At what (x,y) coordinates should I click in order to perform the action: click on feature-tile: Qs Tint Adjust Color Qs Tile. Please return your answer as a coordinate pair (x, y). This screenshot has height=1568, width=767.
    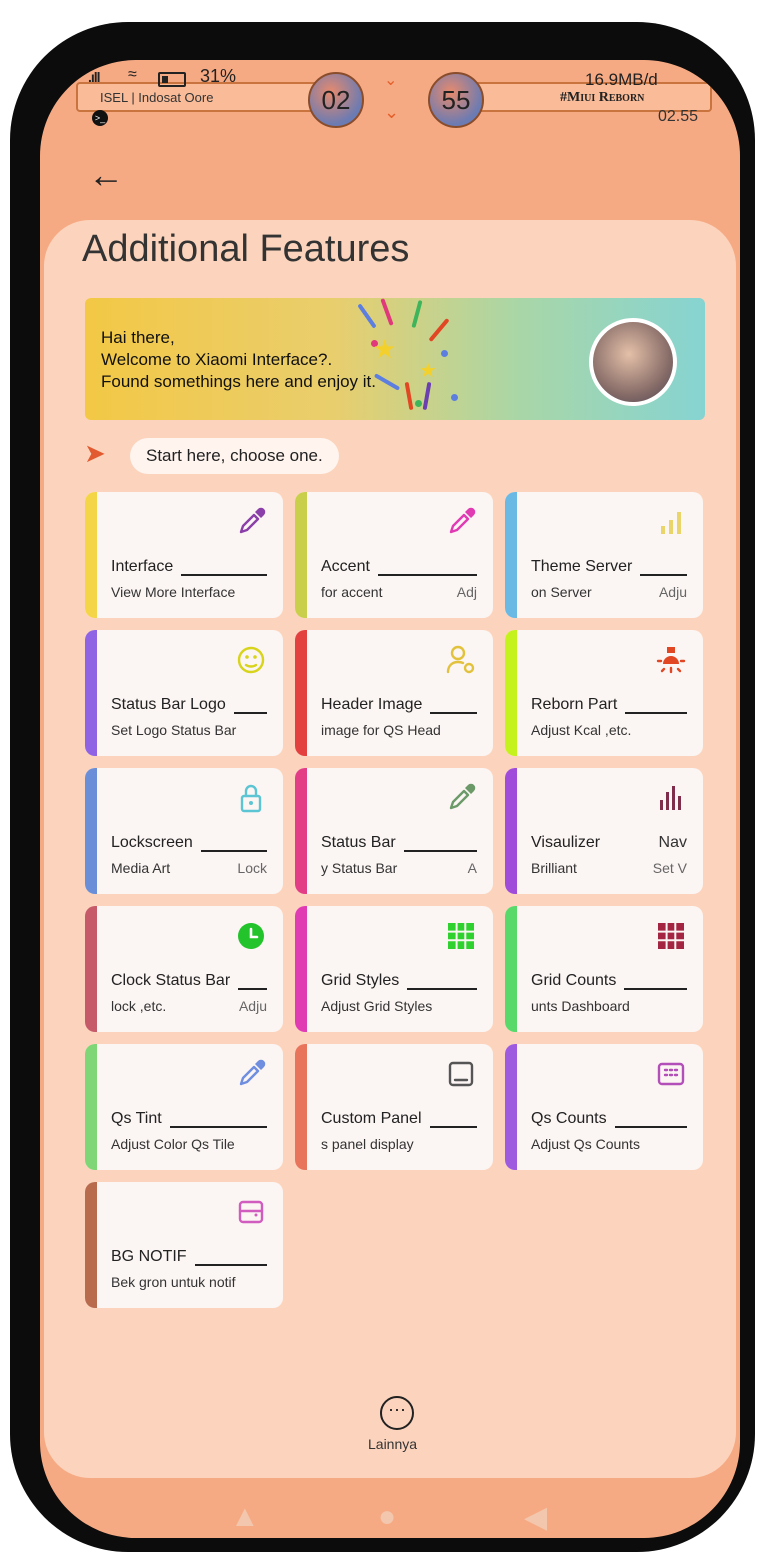
    Looking at the image, I should click on (184, 1107).